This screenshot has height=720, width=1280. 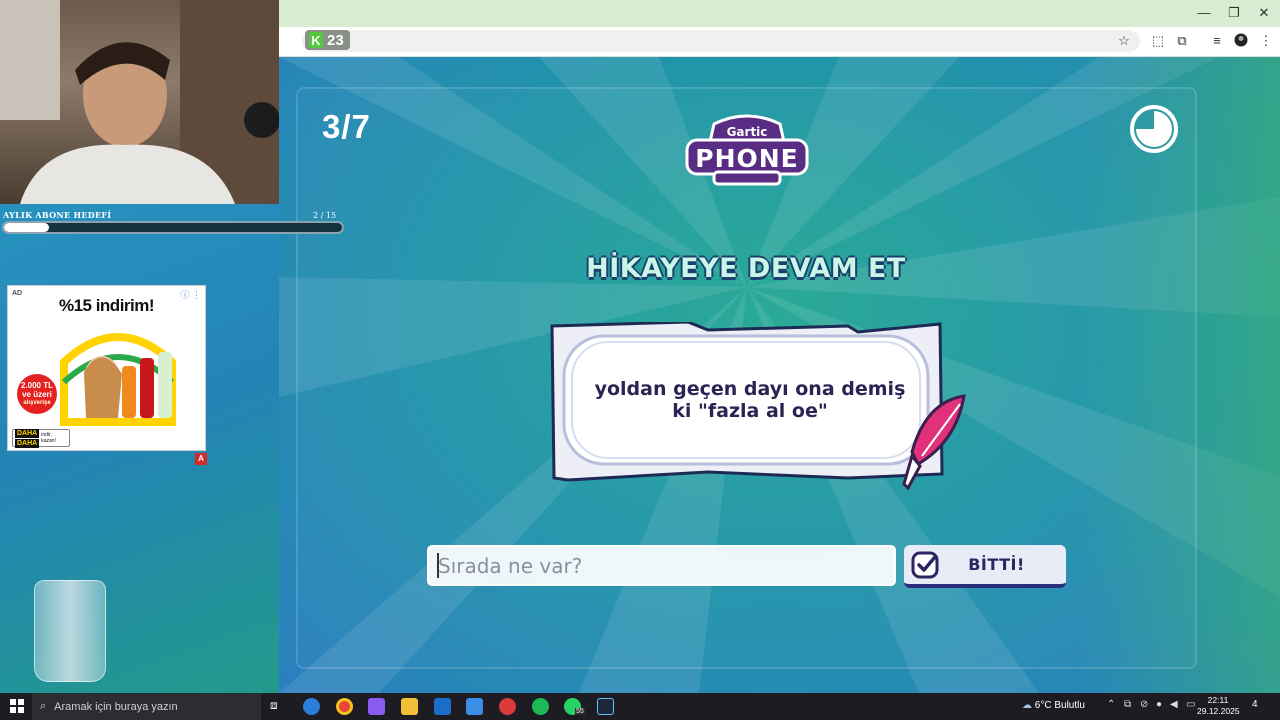 What do you see at coordinates (17, 706) in the screenshot?
I see `windows-start-icon` at bounding box center [17, 706].